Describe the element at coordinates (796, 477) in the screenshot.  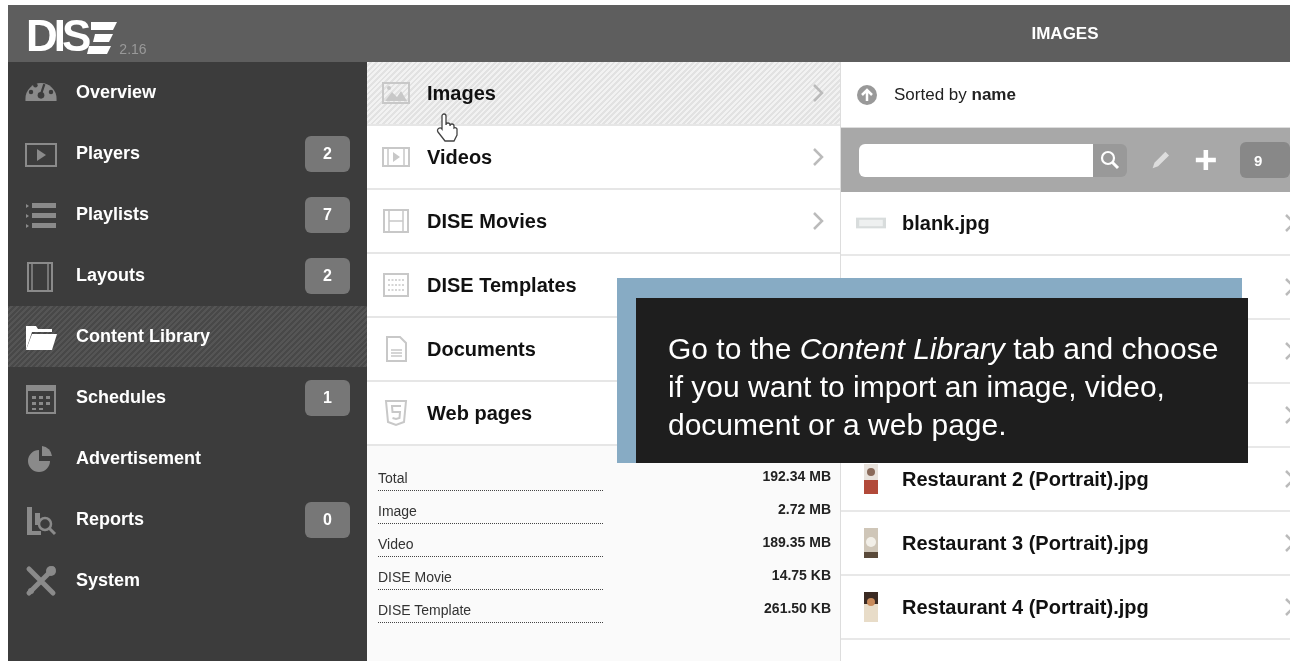
I see `storage-value: 192.34 MB` at that location.